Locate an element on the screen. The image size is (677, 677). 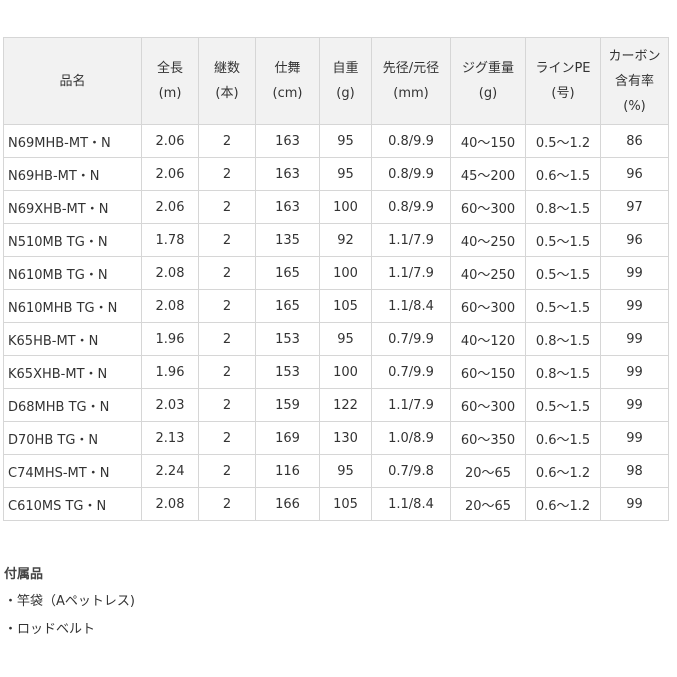
table-cell: 40〜120 is located at coordinates (488, 339).